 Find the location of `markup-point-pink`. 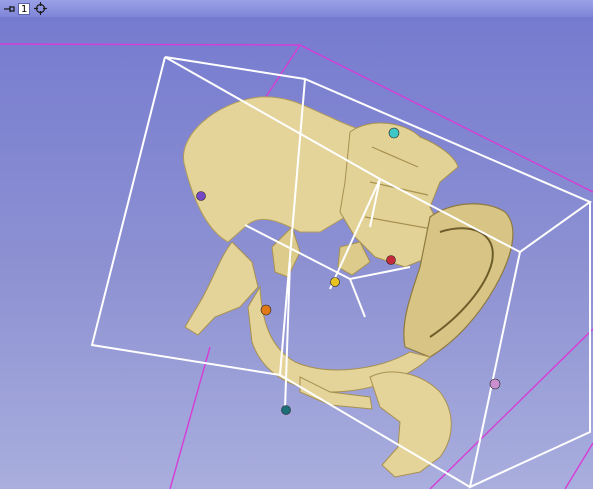

markup-point-pink is located at coordinates (495, 384).